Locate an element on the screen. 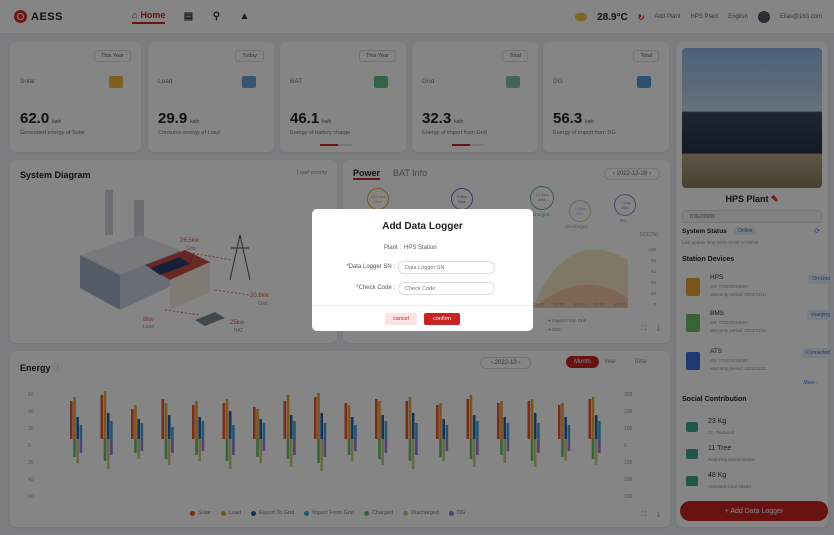 Image resolution: width=834 pixels, height=535 pixels. plant-value: HPS Station is located at coordinates (420, 248).